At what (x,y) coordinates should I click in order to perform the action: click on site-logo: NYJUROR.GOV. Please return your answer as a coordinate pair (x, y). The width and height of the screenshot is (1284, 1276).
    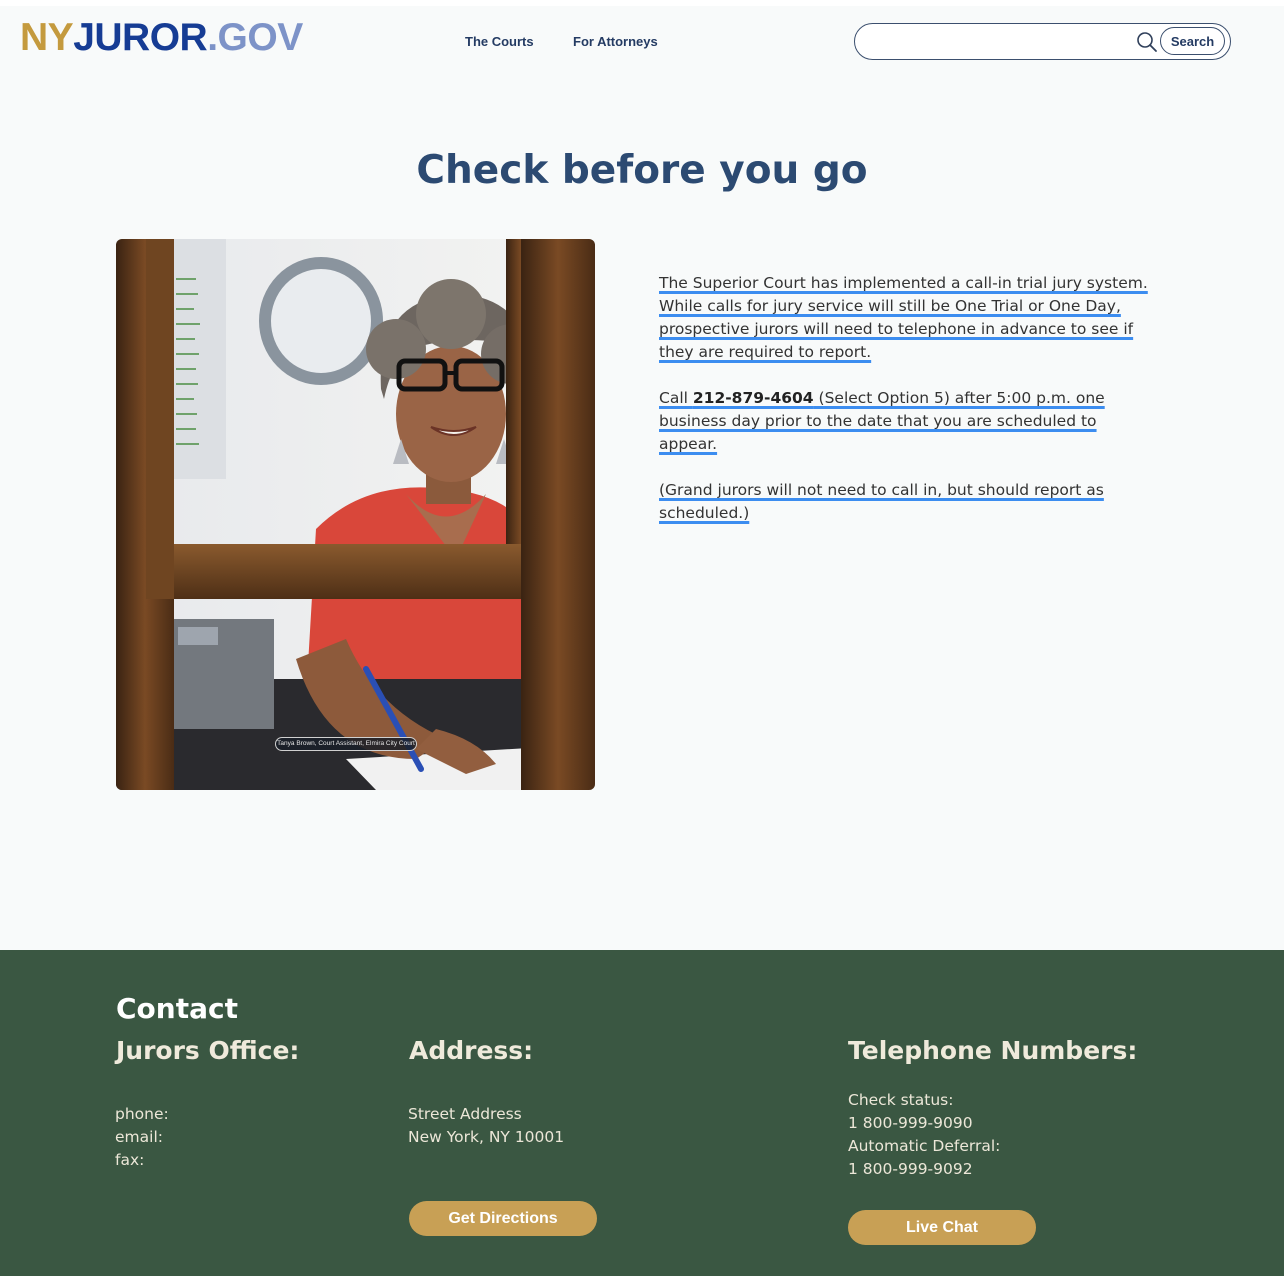
    Looking at the image, I should click on (161, 38).